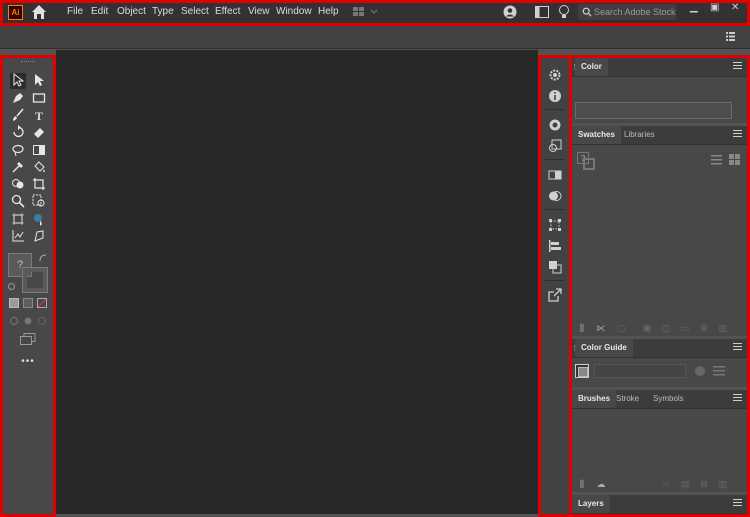 Image resolution: width=750 pixels, height=517 pixels. What do you see at coordinates (704, 328) in the screenshot?
I see `new-swatch-icon: ⊞` at bounding box center [704, 328].